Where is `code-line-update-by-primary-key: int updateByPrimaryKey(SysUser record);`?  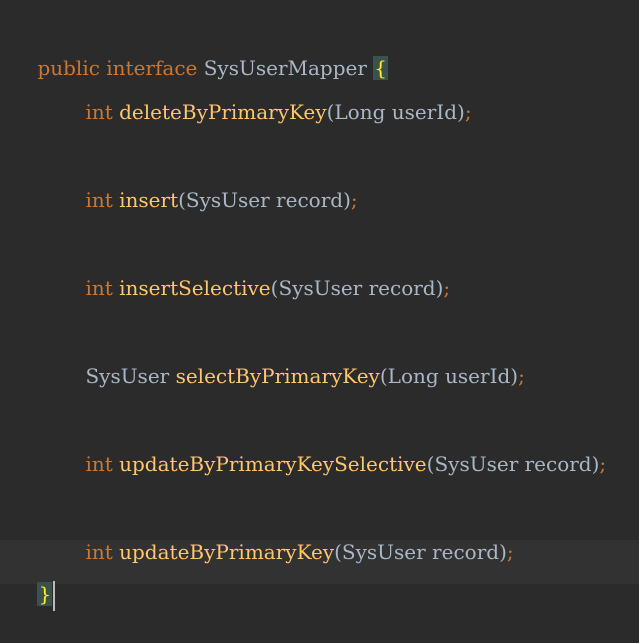
code-line-update-by-primary-key: int updateByPrimaryKey(SysUser record); is located at coordinates (286, 534).